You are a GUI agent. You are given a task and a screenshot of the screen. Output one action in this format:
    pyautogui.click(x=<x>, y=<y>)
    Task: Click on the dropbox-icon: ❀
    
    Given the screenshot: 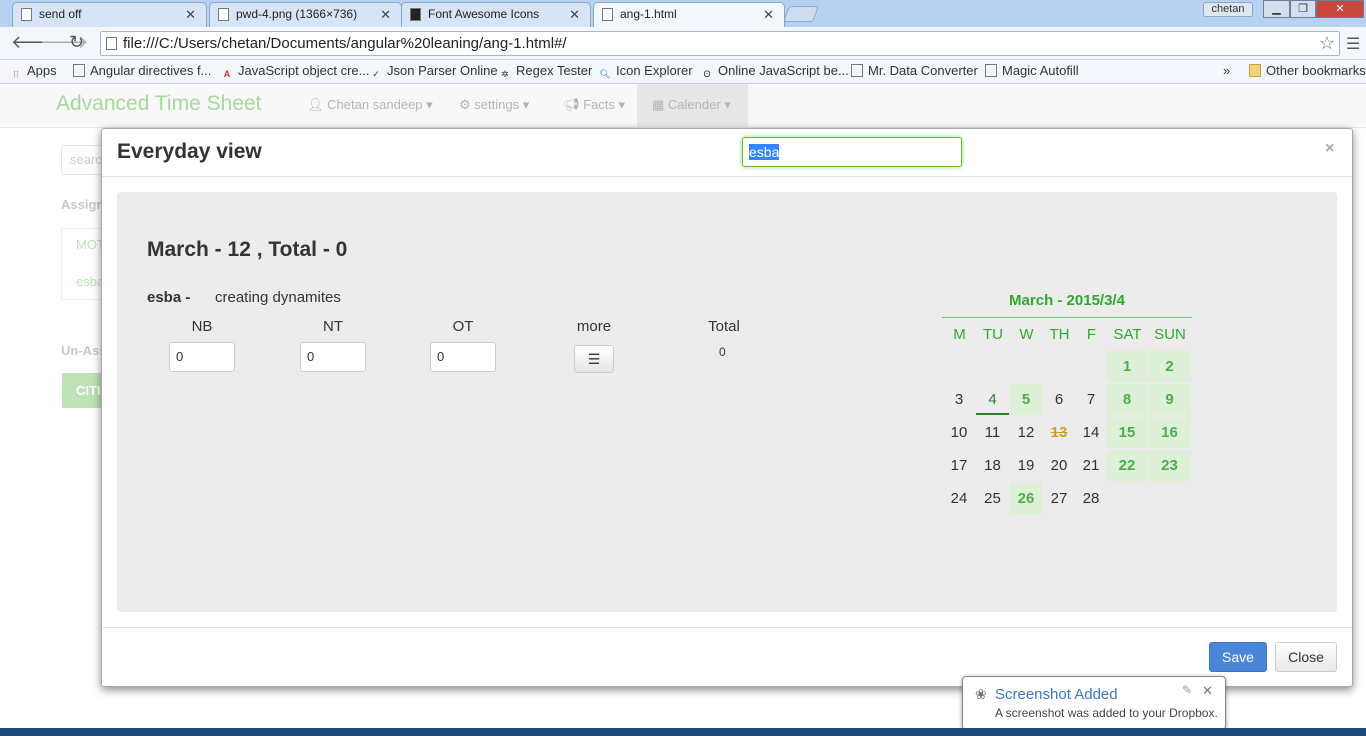 What is the action you would take?
    pyautogui.click(x=981, y=694)
    